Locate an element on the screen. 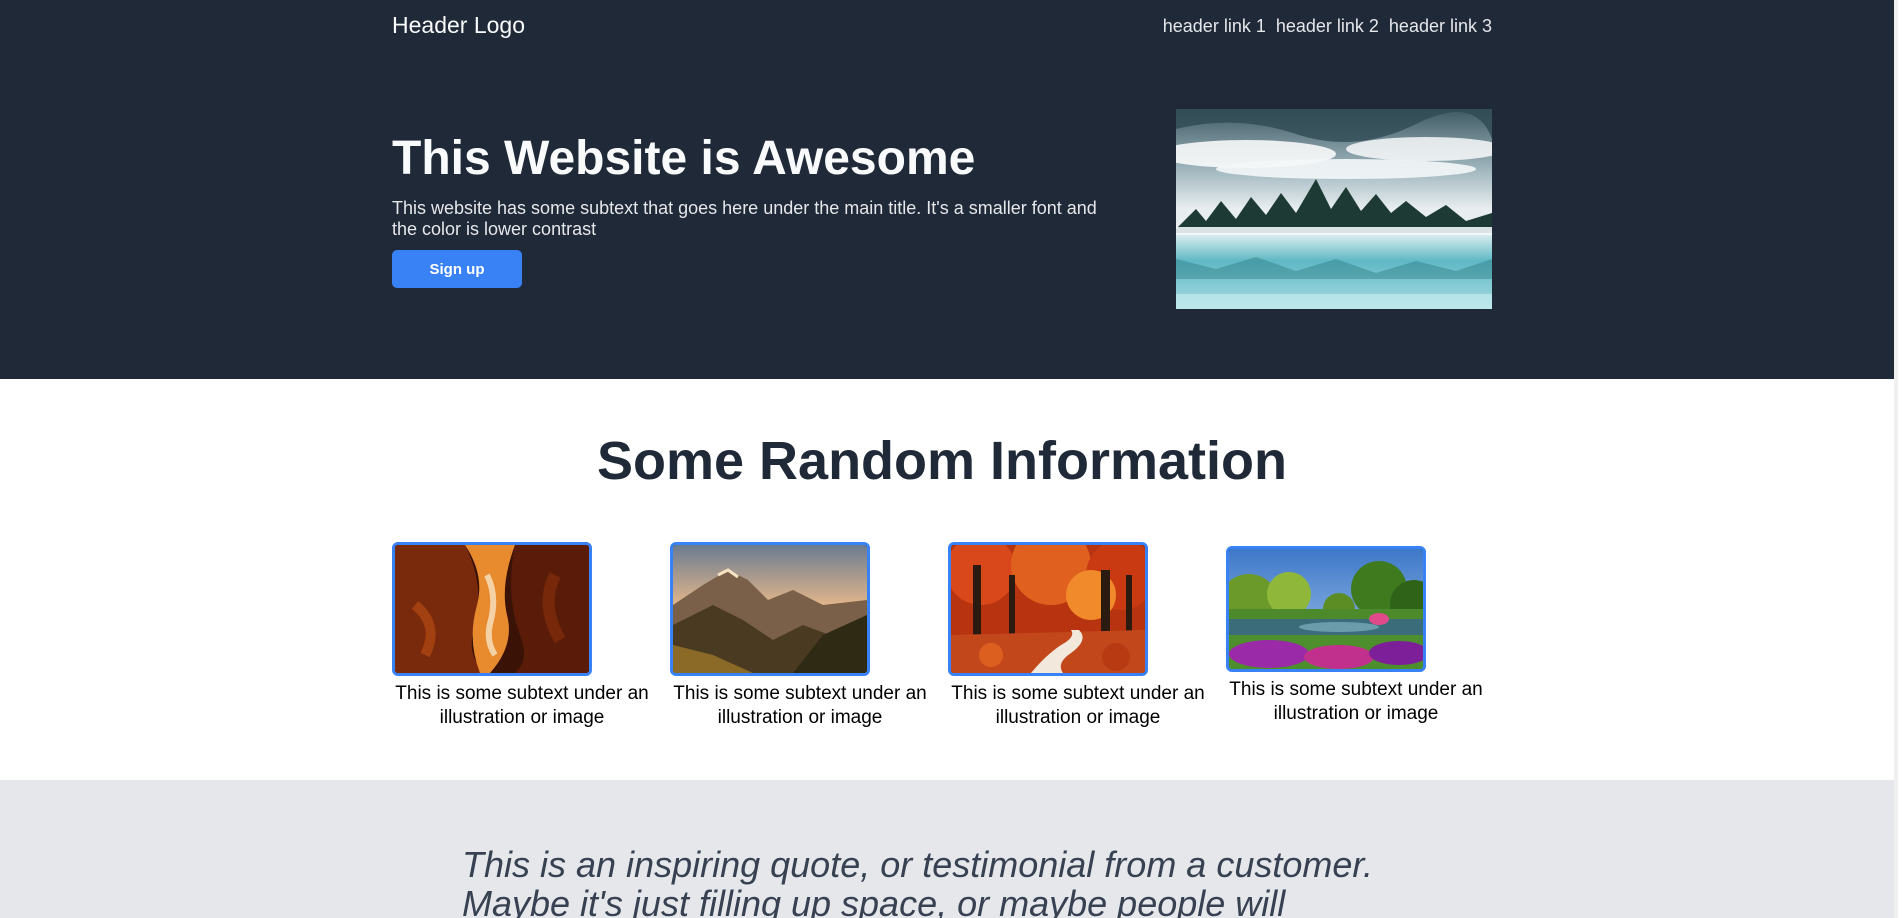 The width and height of the screenshot is (1902, 918). autumn-forest-path-illustration is located at coordinates (1048, 609).